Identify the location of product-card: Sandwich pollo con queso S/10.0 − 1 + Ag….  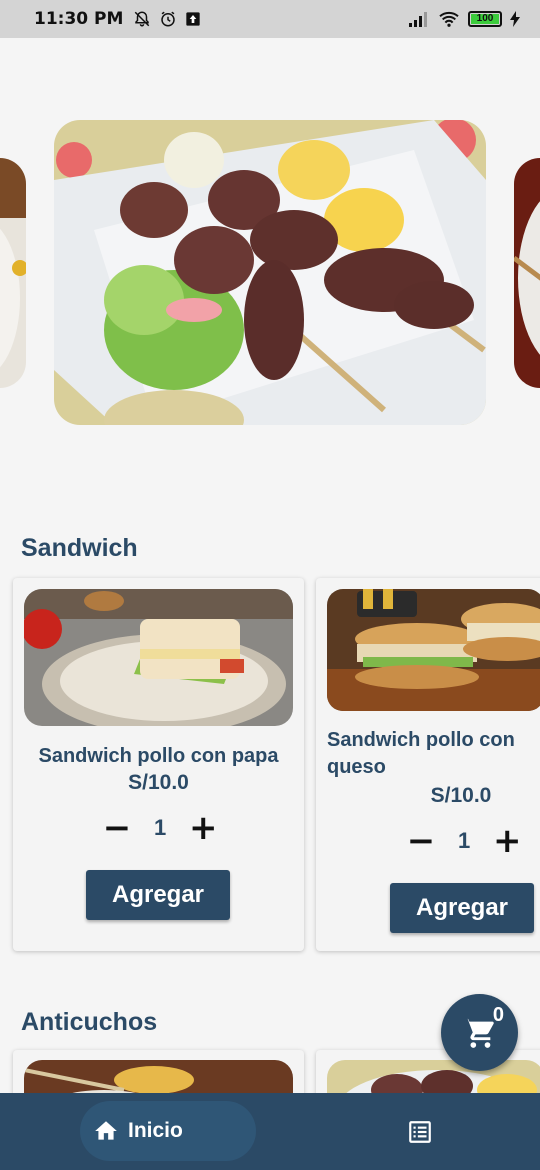
(428, 764).